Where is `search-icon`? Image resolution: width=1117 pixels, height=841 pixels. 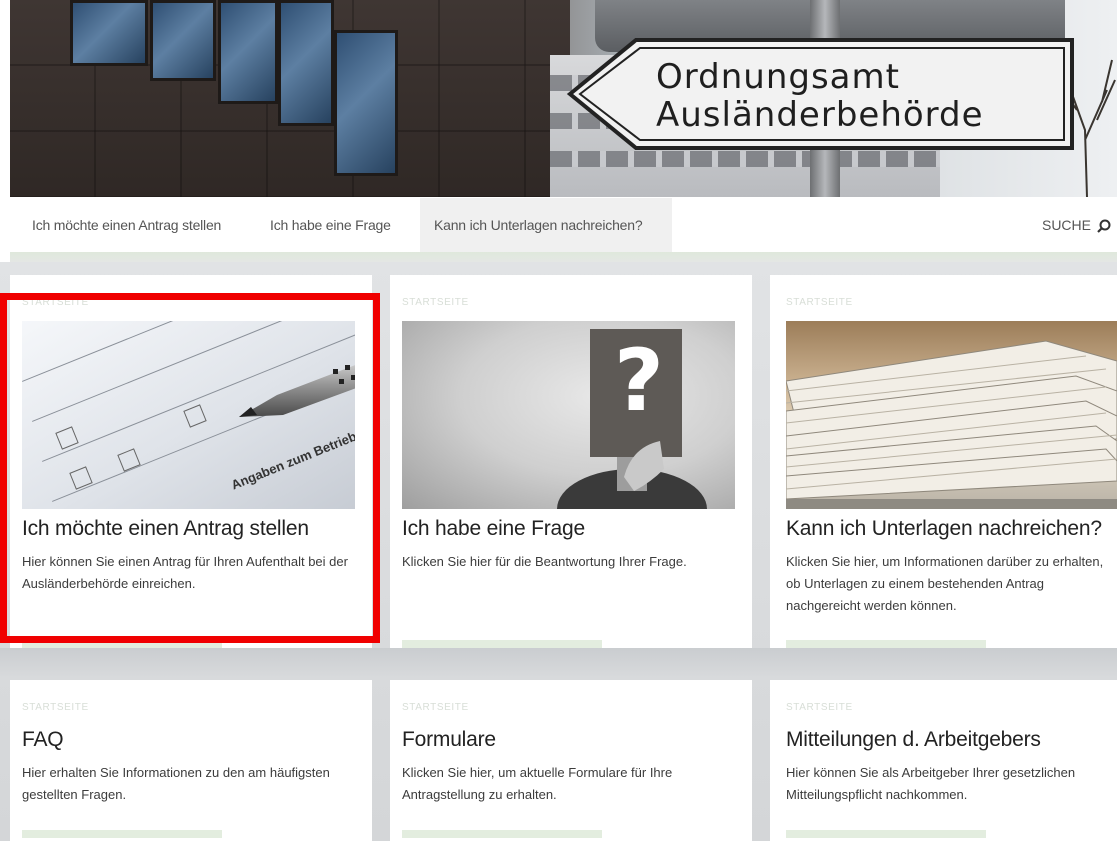
search-icon is located at coordinates (1104, 226).